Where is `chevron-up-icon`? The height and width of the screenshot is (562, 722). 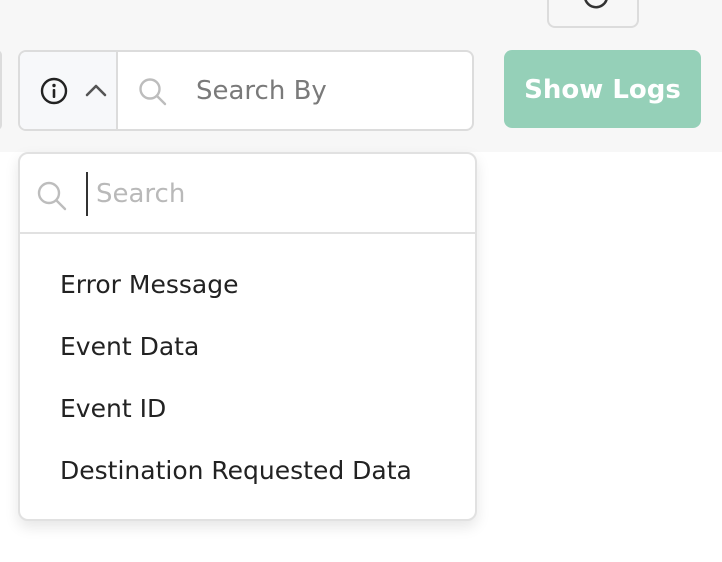
chevron-up-icon is located at coordinates (96, 90).